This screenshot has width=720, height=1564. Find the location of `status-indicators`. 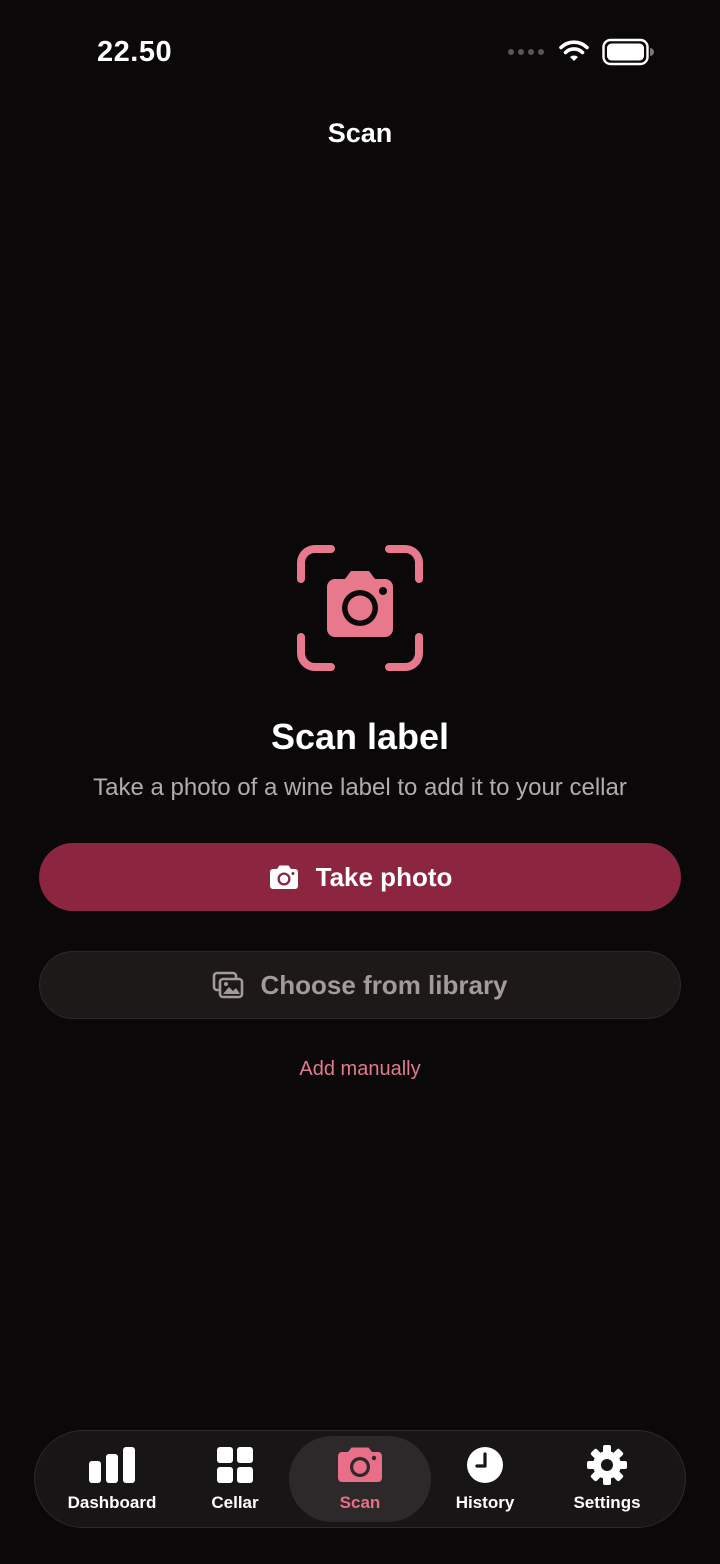

status-indicators is located at coordinates (581, 52).